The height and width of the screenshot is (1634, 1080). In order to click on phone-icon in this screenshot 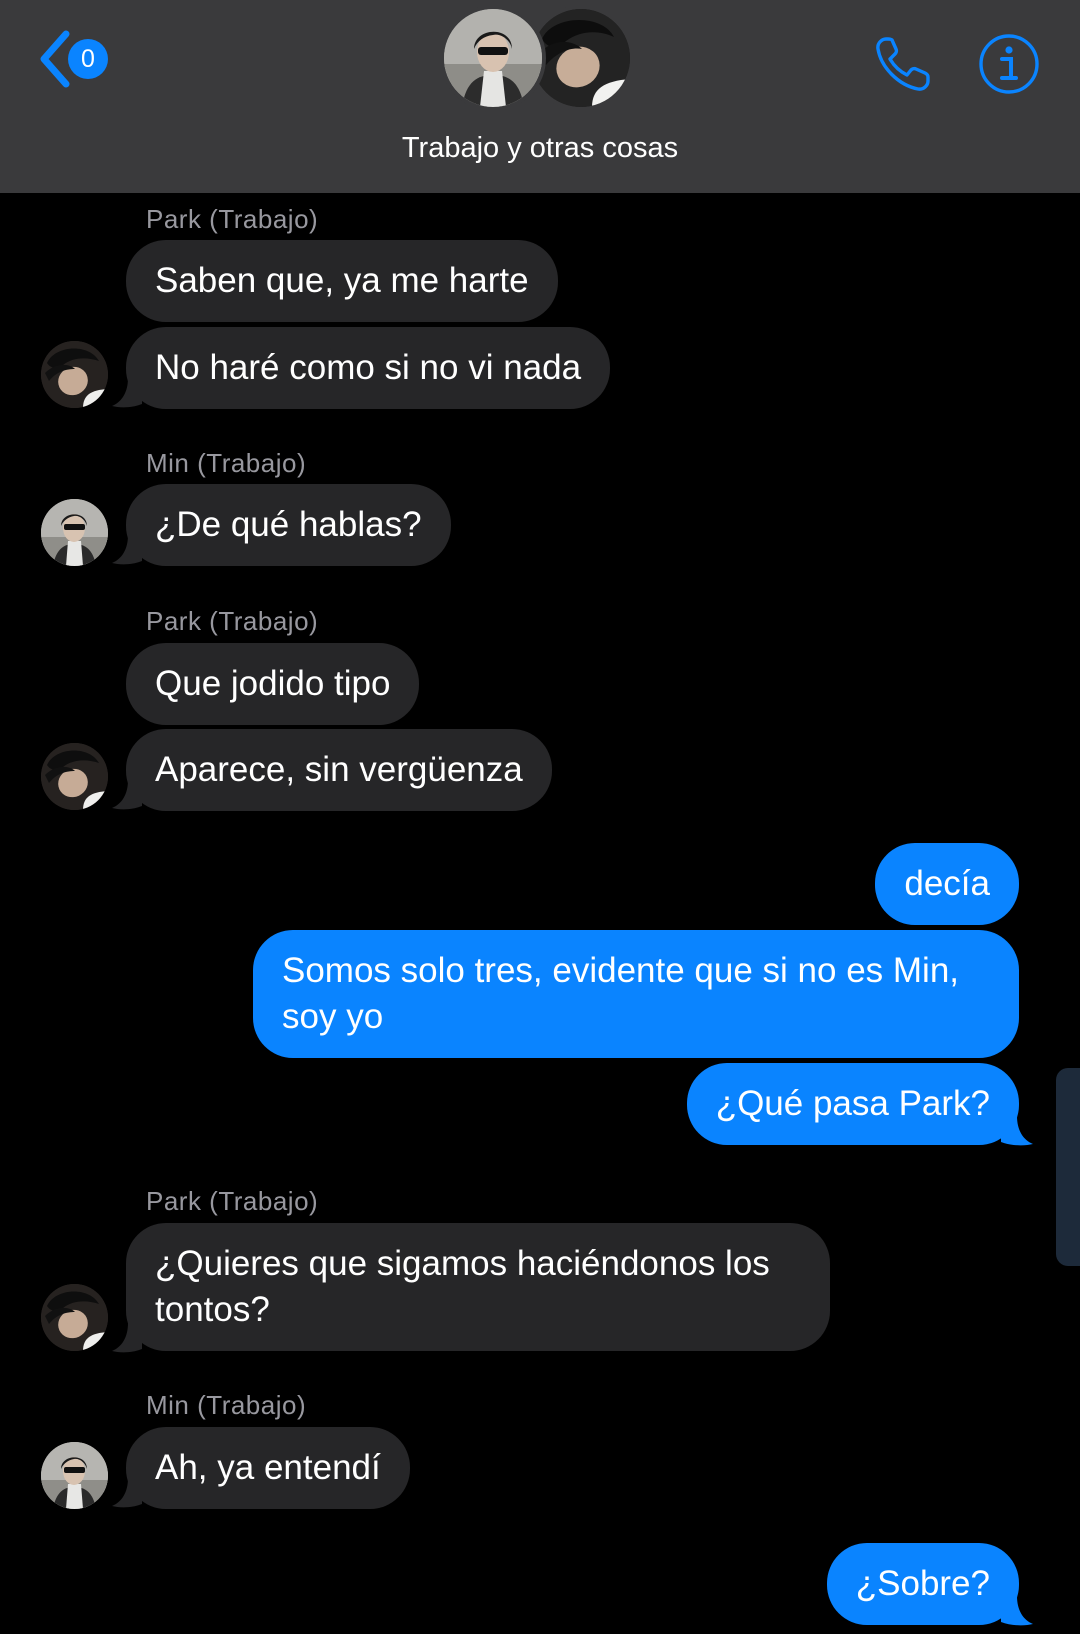, I will do `click(903, 64)`.